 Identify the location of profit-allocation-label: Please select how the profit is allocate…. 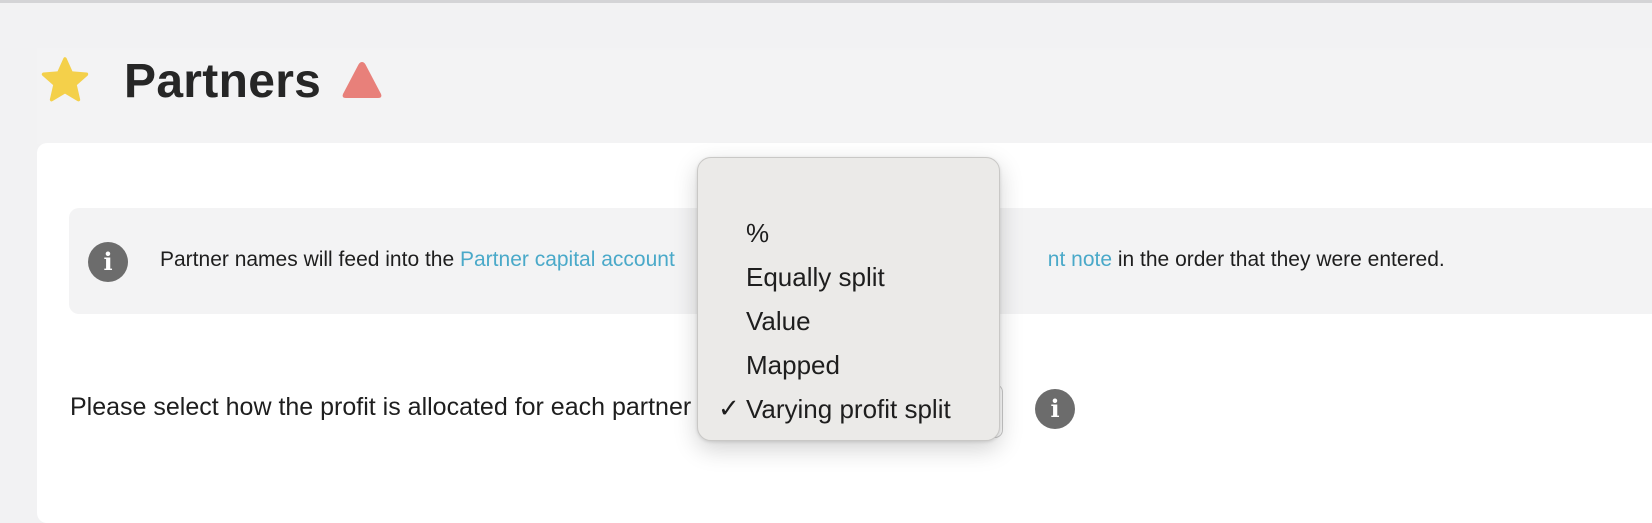
(381, 407).